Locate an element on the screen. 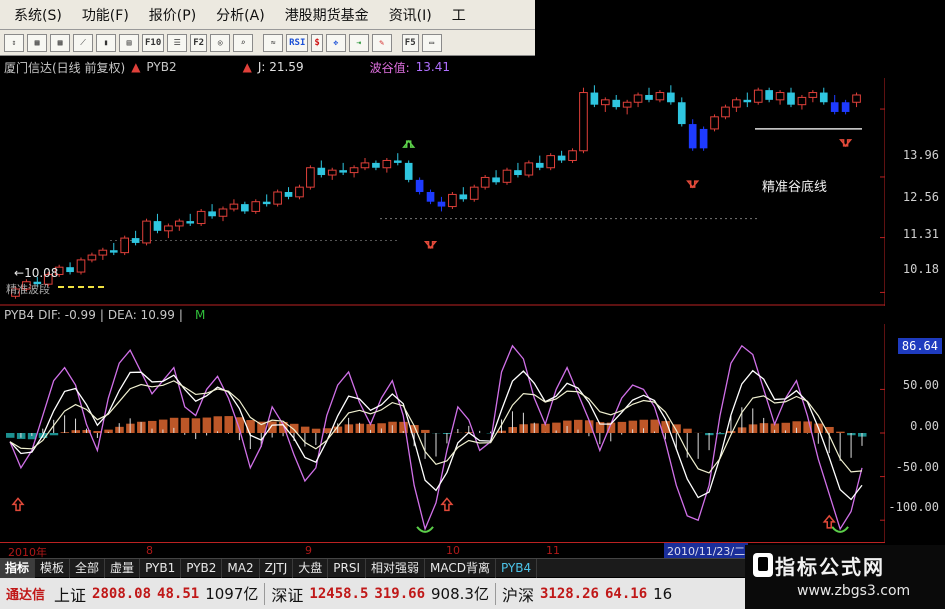 The width and height of the screenshot is (945, 609). osc-current-value: 86.64 is located at coordinates (919, 346).